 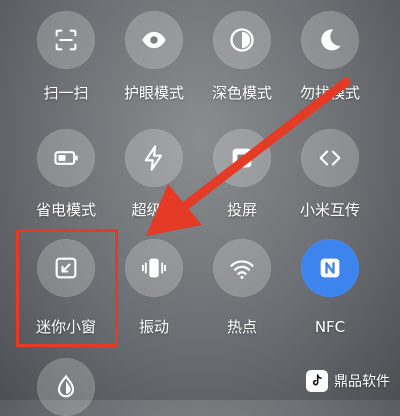 I want to click on share-transfer-icon, so click(x=330, y=158).